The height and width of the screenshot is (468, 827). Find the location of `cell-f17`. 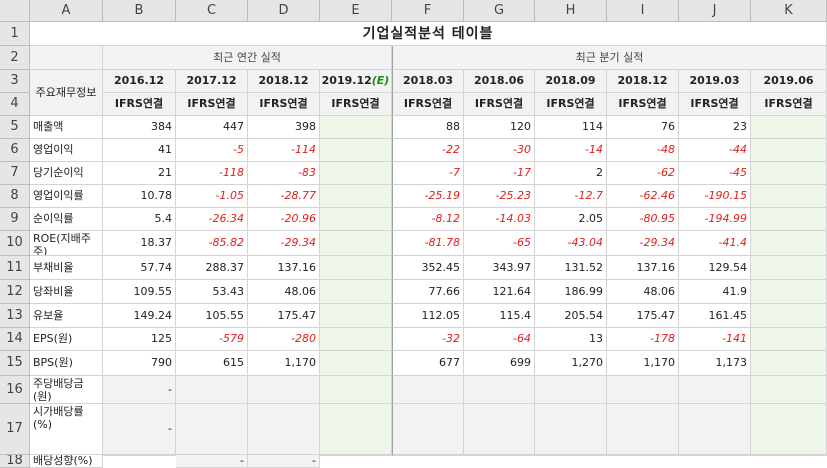

cell-f17 is located at coordinates (428, 429).